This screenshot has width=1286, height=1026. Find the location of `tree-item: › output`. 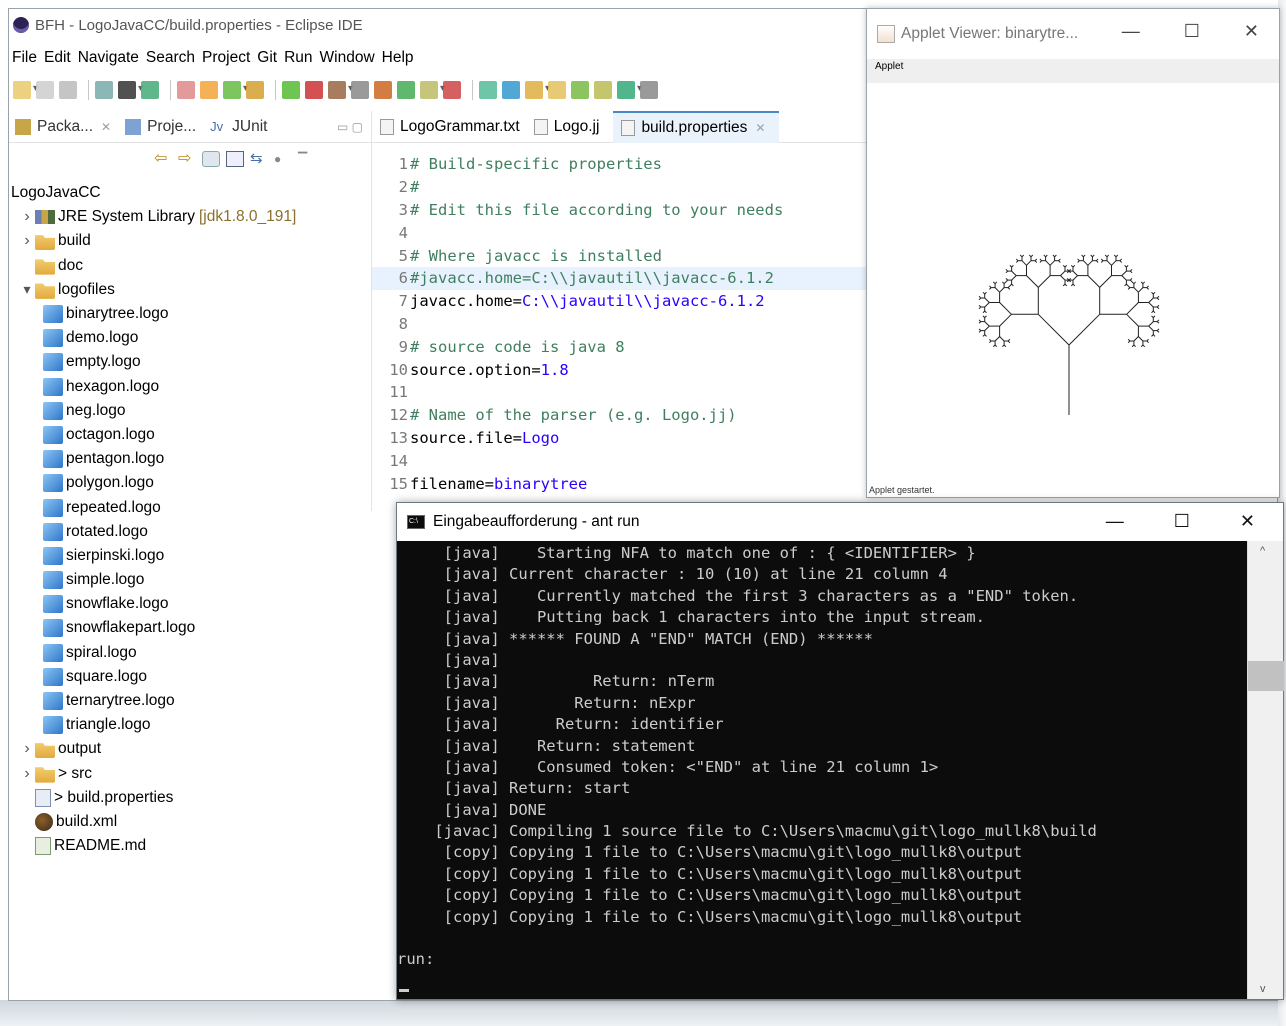

tree-item: › output is located at coordinates (190, 749).